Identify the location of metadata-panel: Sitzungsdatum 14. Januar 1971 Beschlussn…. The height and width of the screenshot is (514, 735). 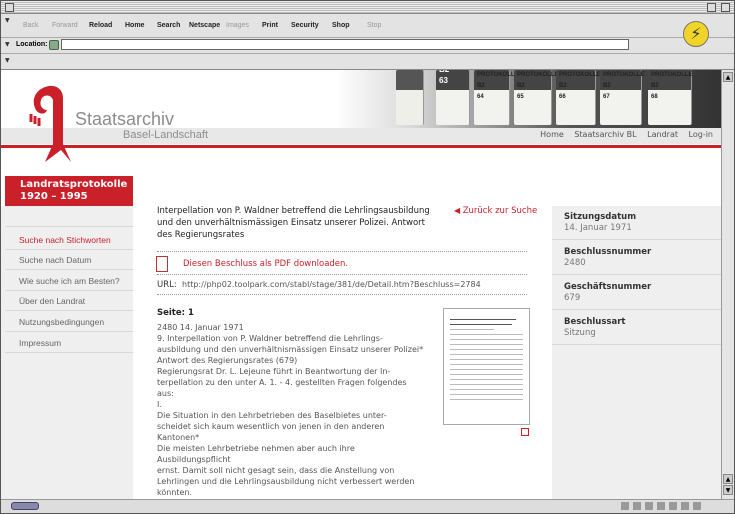
(636, 352).